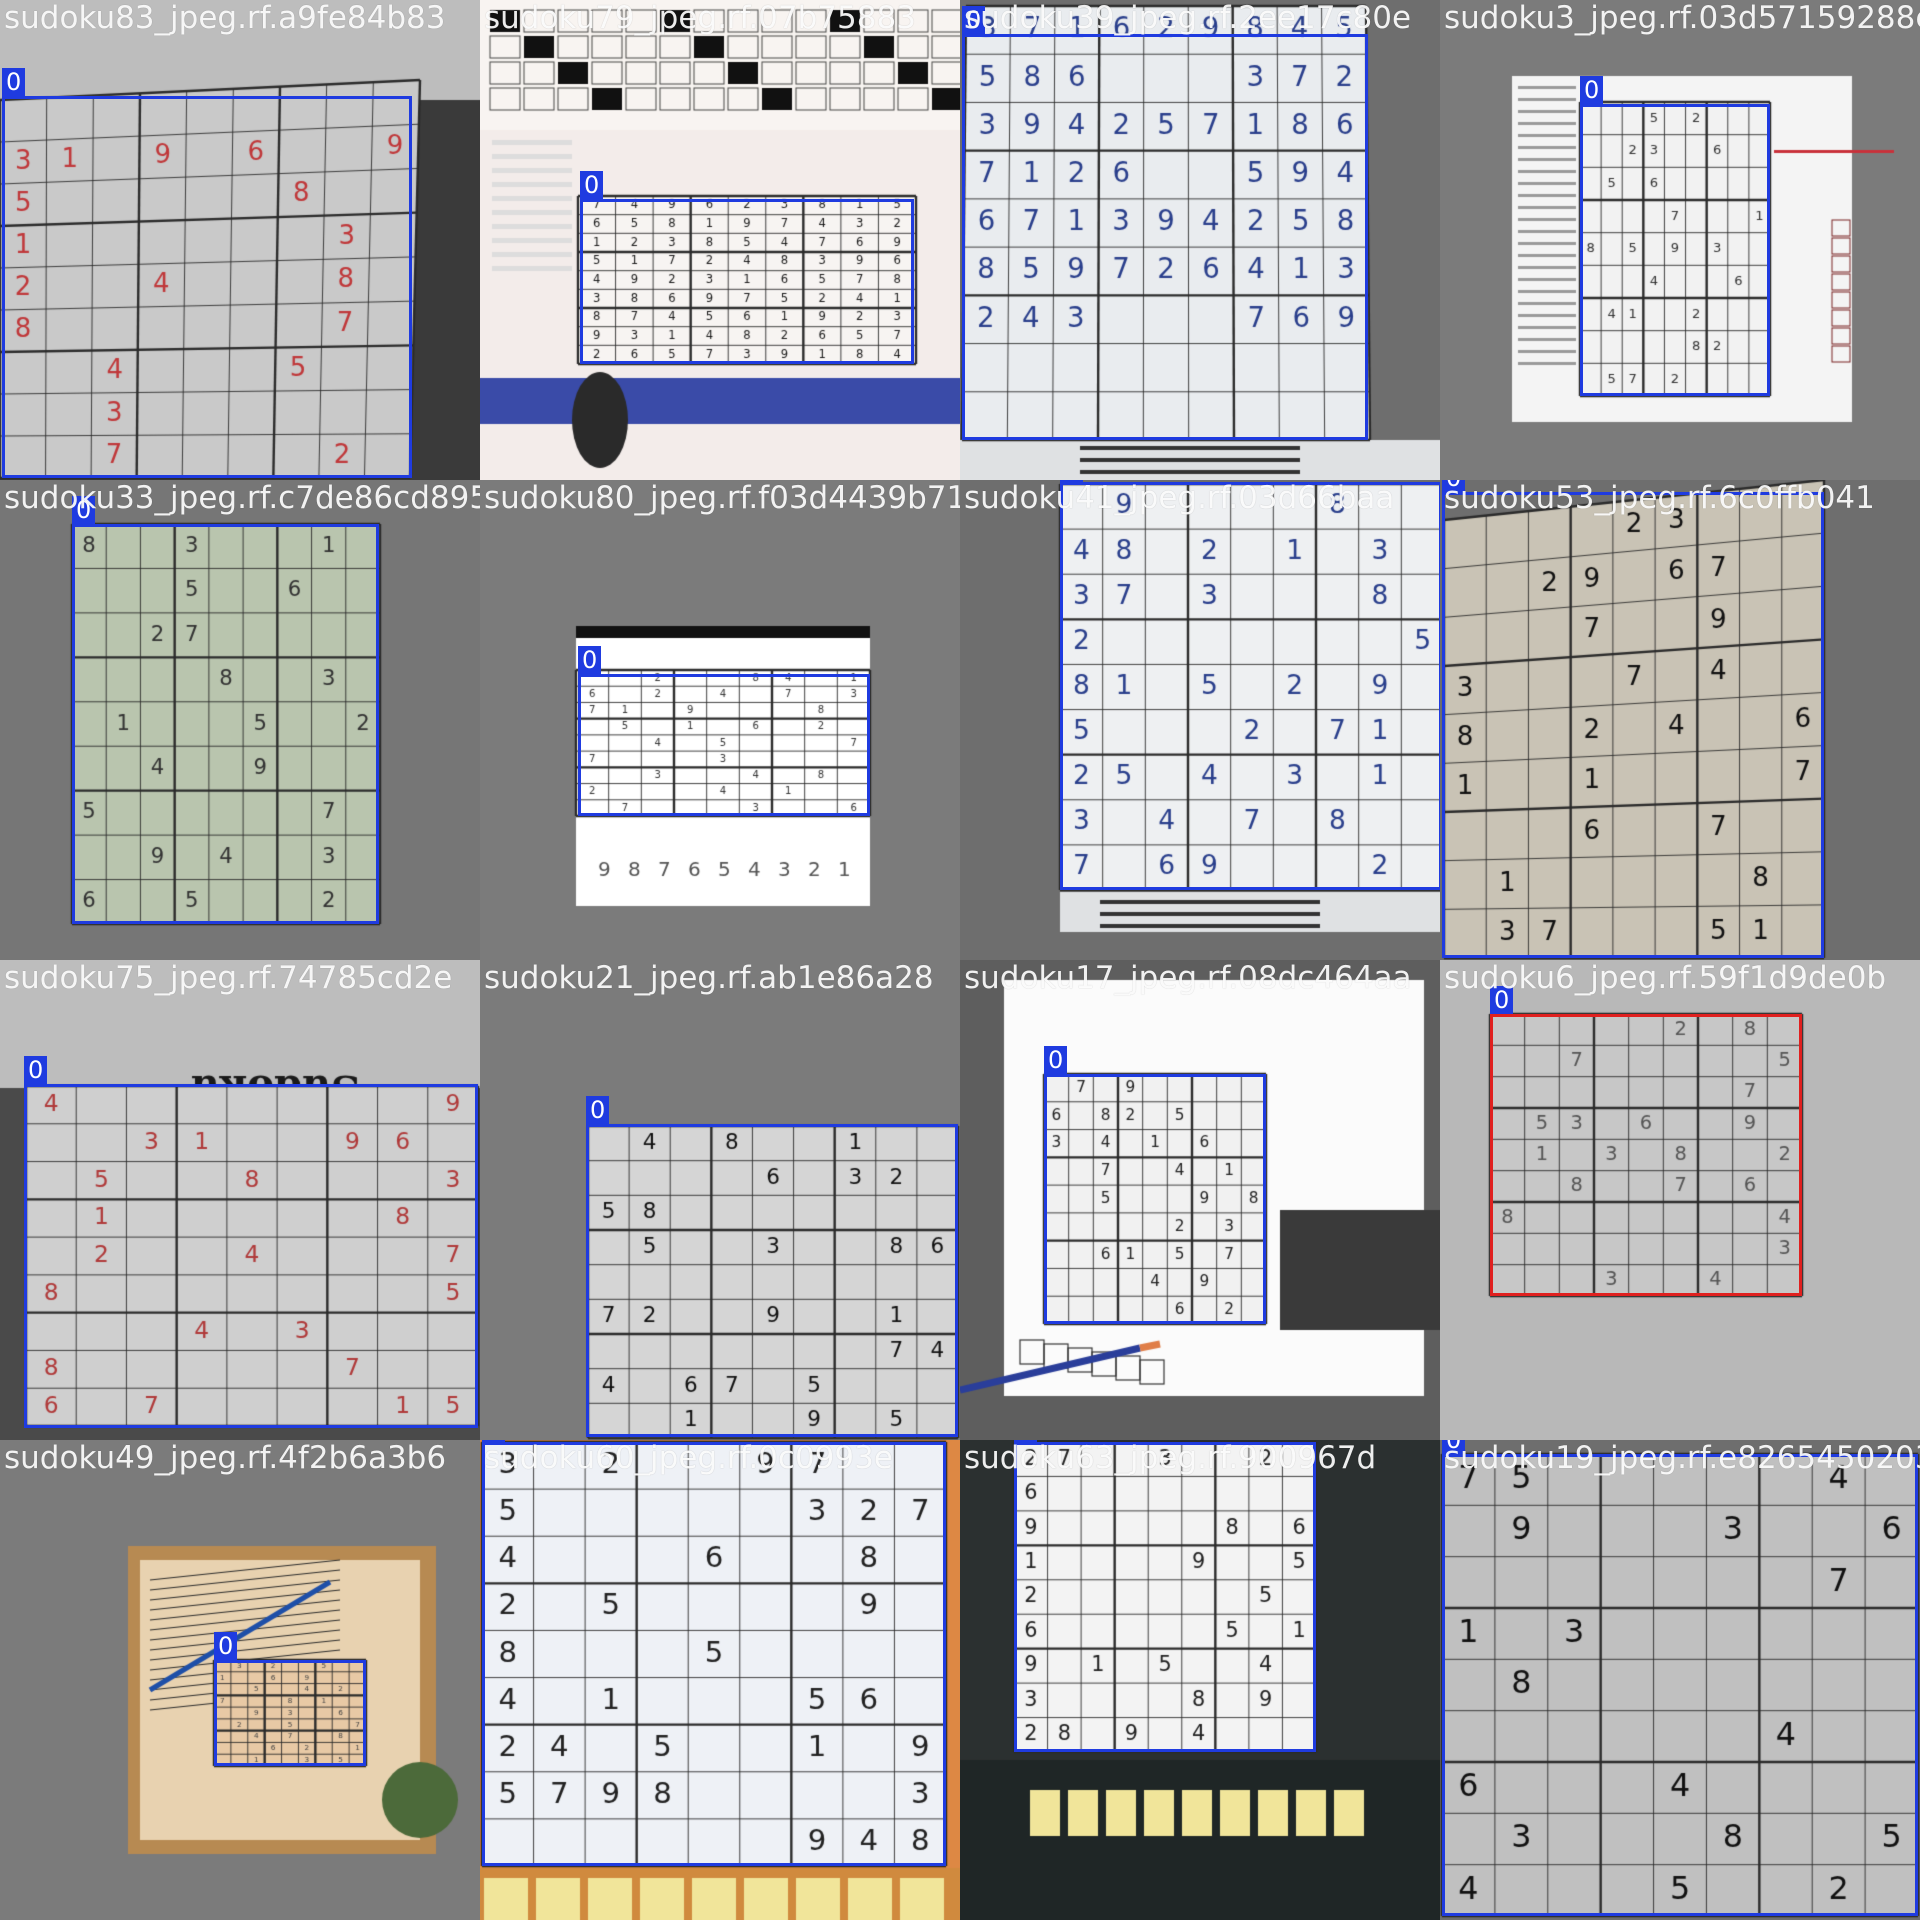 This screenshot has height=1920, width=1920. I want to click on filename-label: sudoku41_jpeg.rf.03d66baa, so click(1179, 498).